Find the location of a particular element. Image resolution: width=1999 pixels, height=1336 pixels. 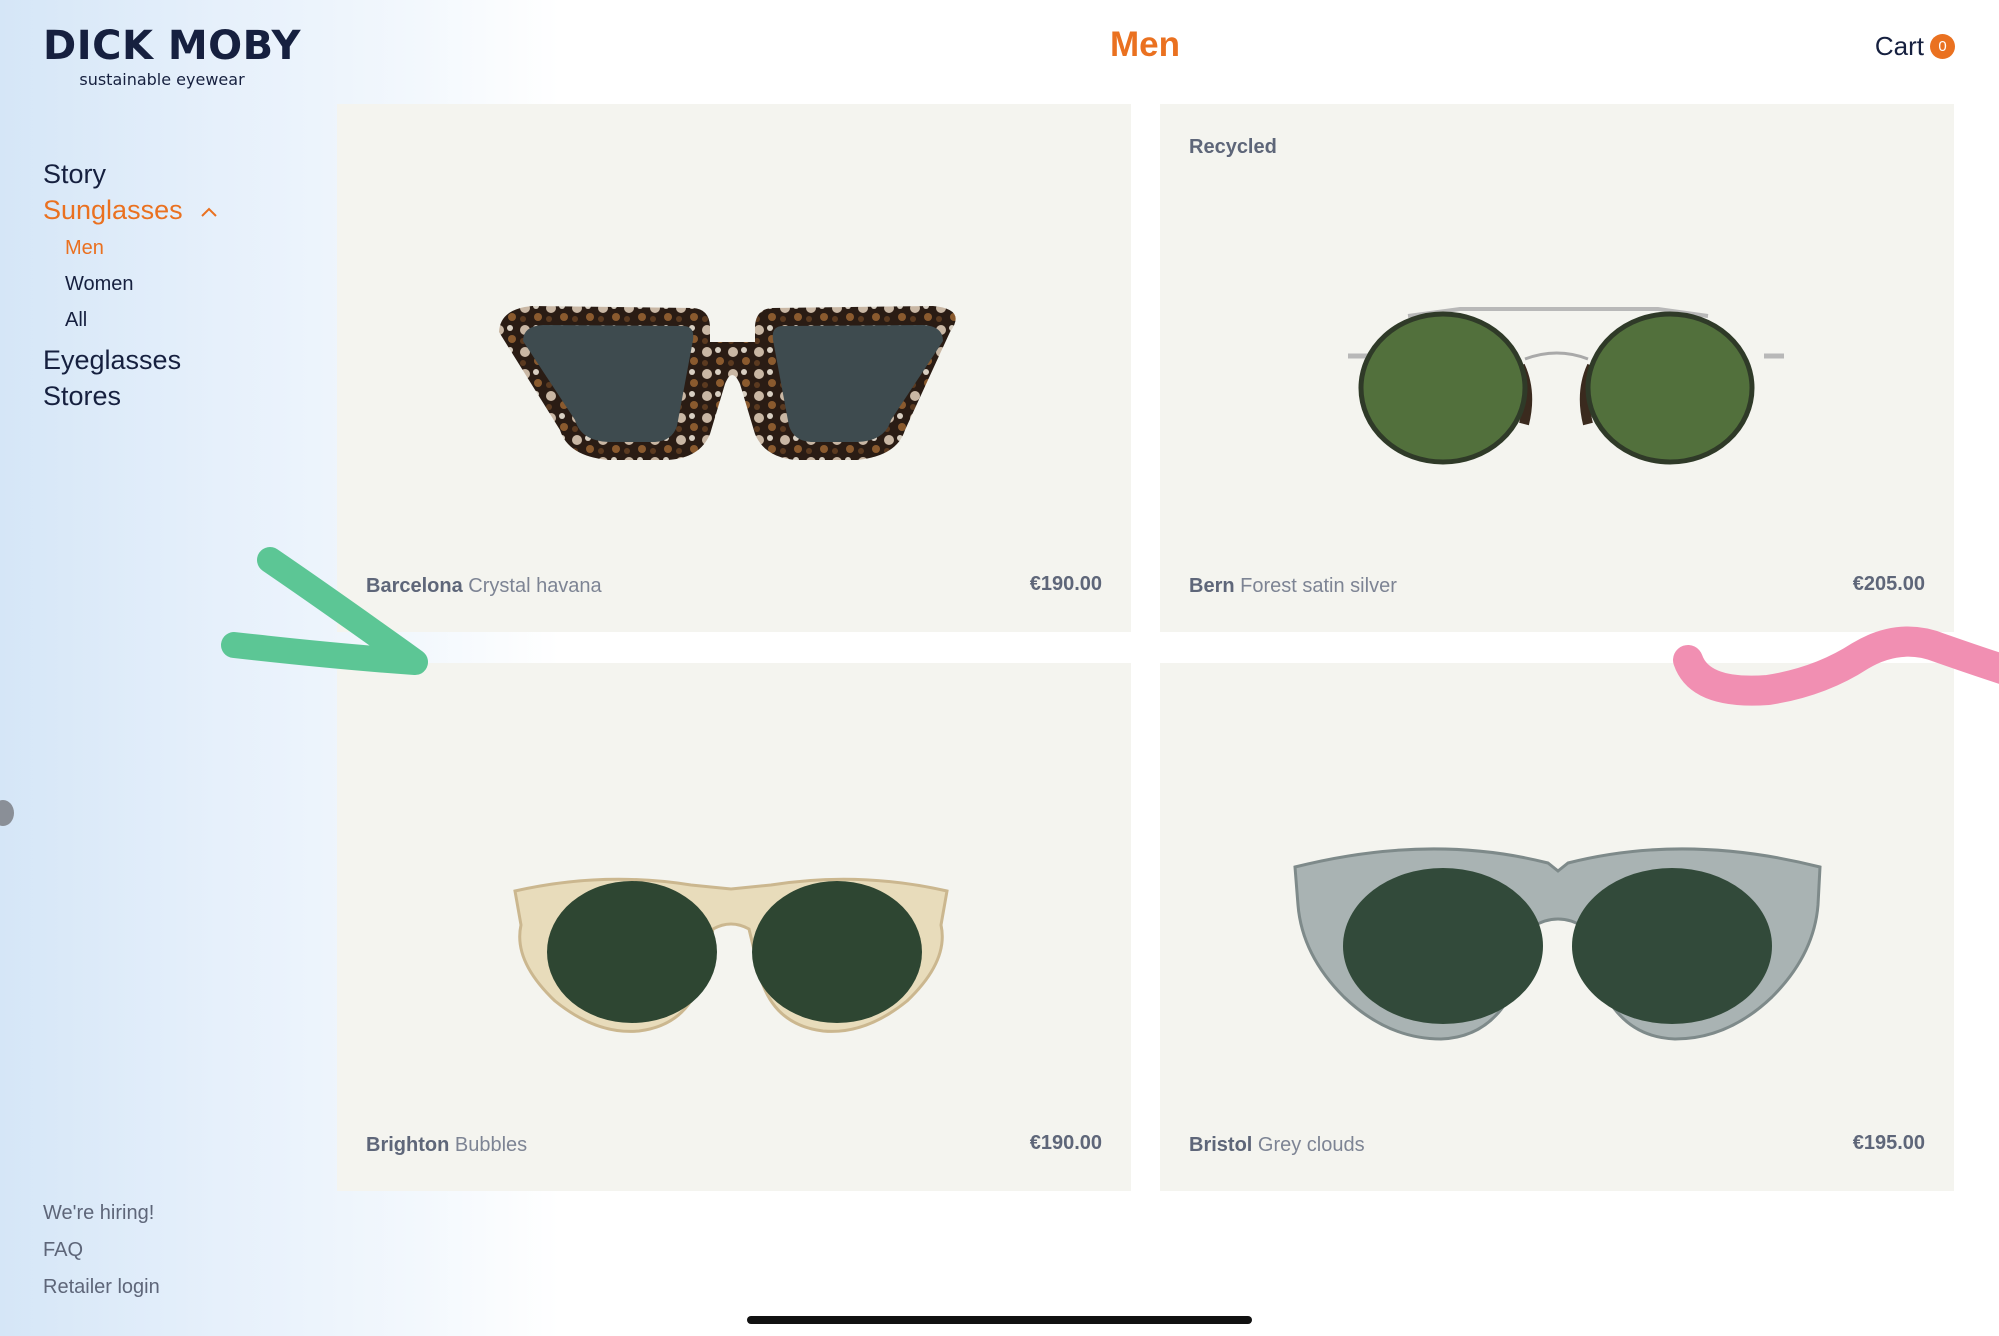

chevron-up-icon is located at coordinates (209, 212).